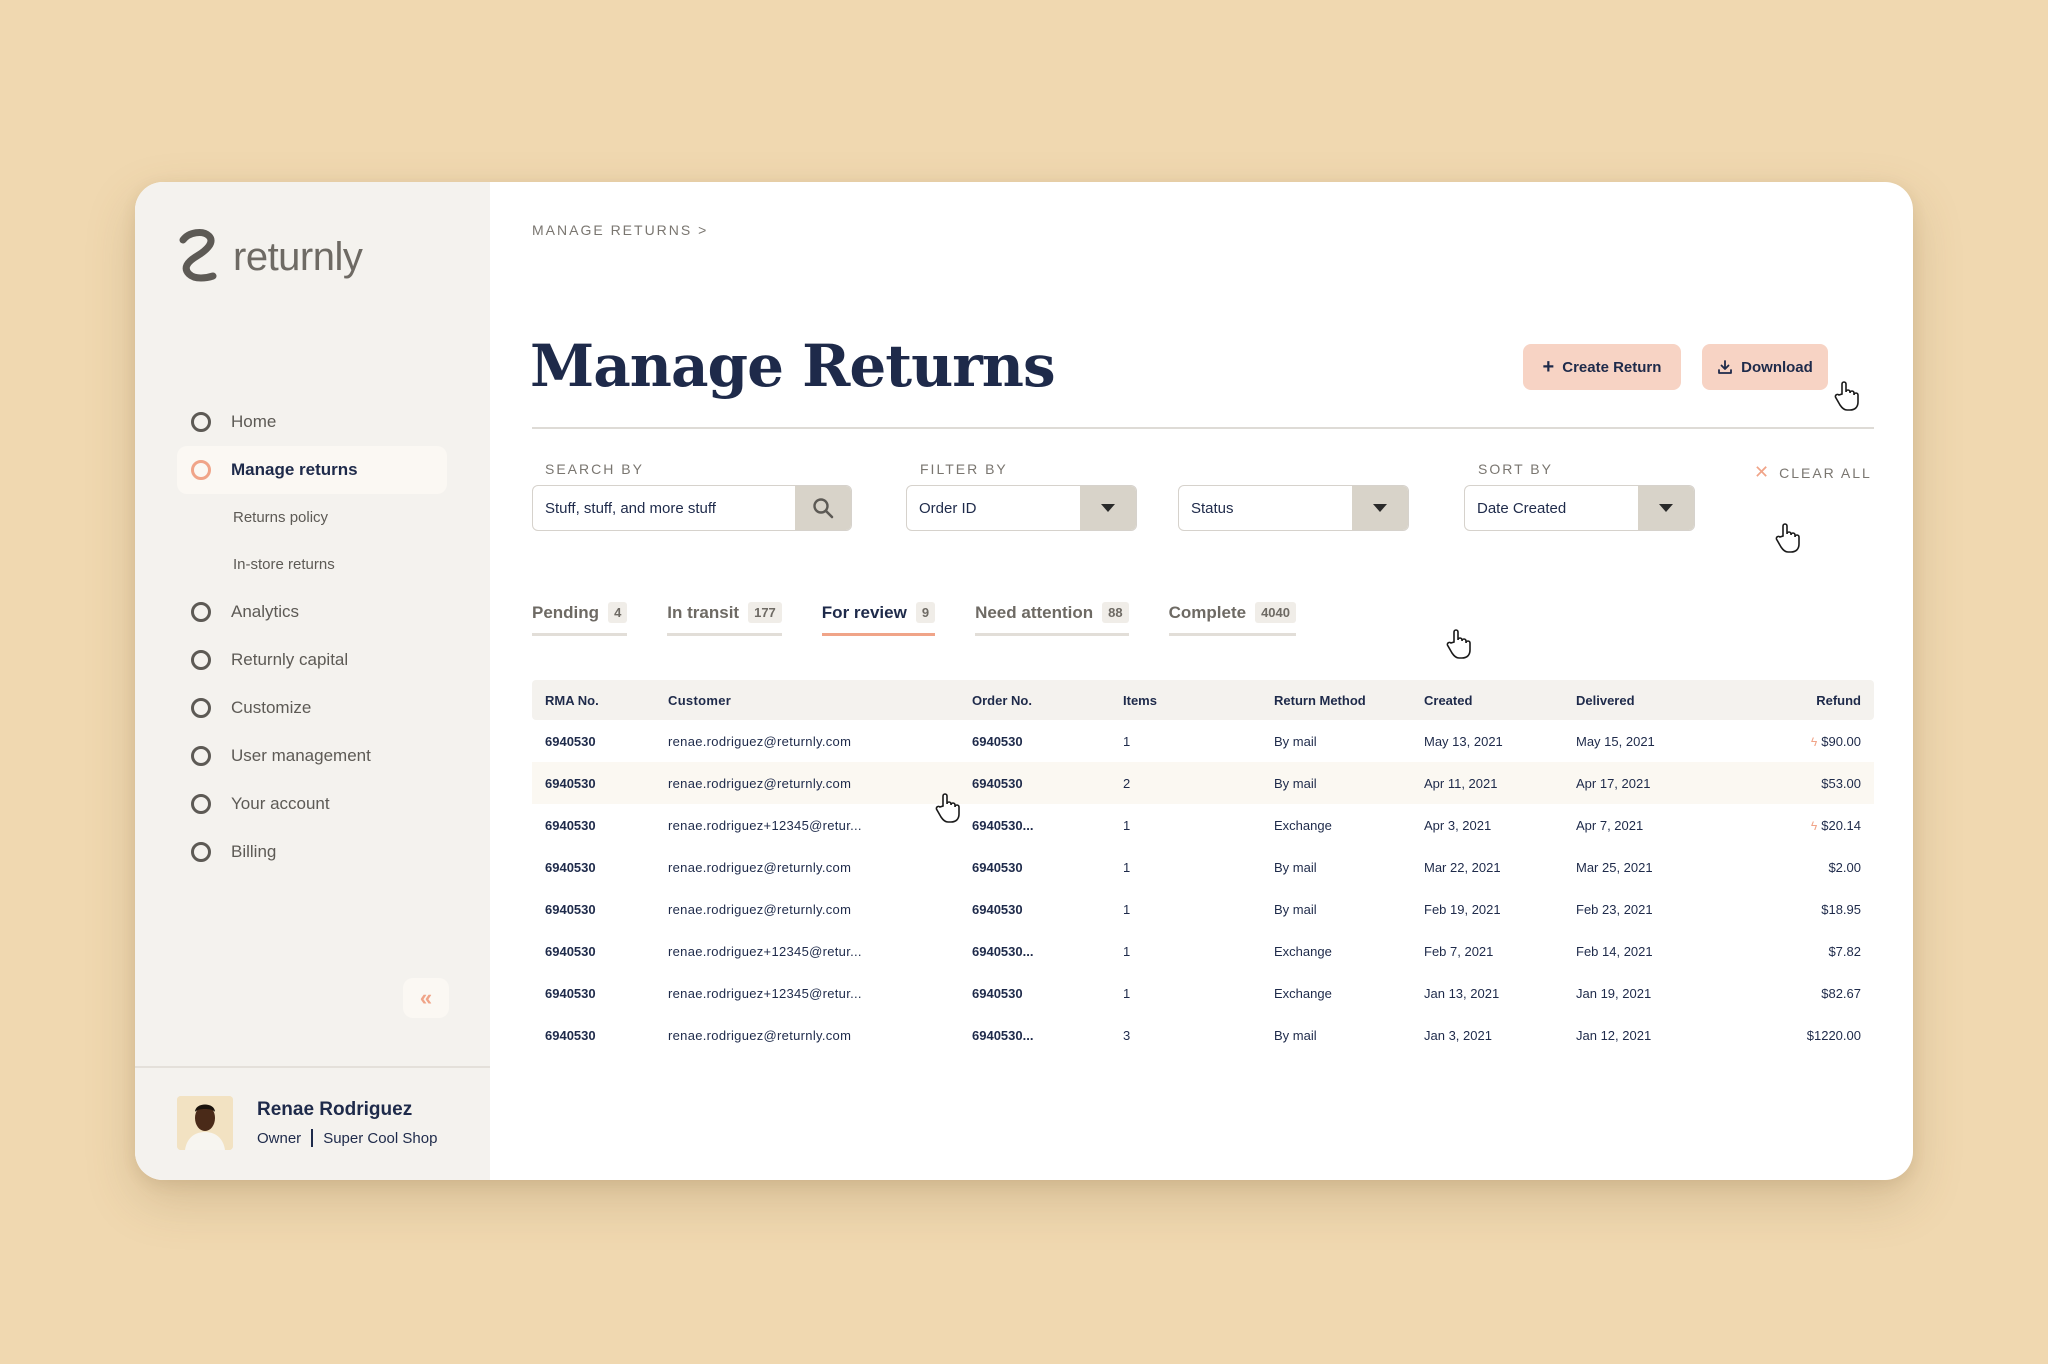 The width and height of the screenshot is (2048, 1364). I want to click on clear-all-button: ✕ CLEAR ALL, so click(1813, 472).